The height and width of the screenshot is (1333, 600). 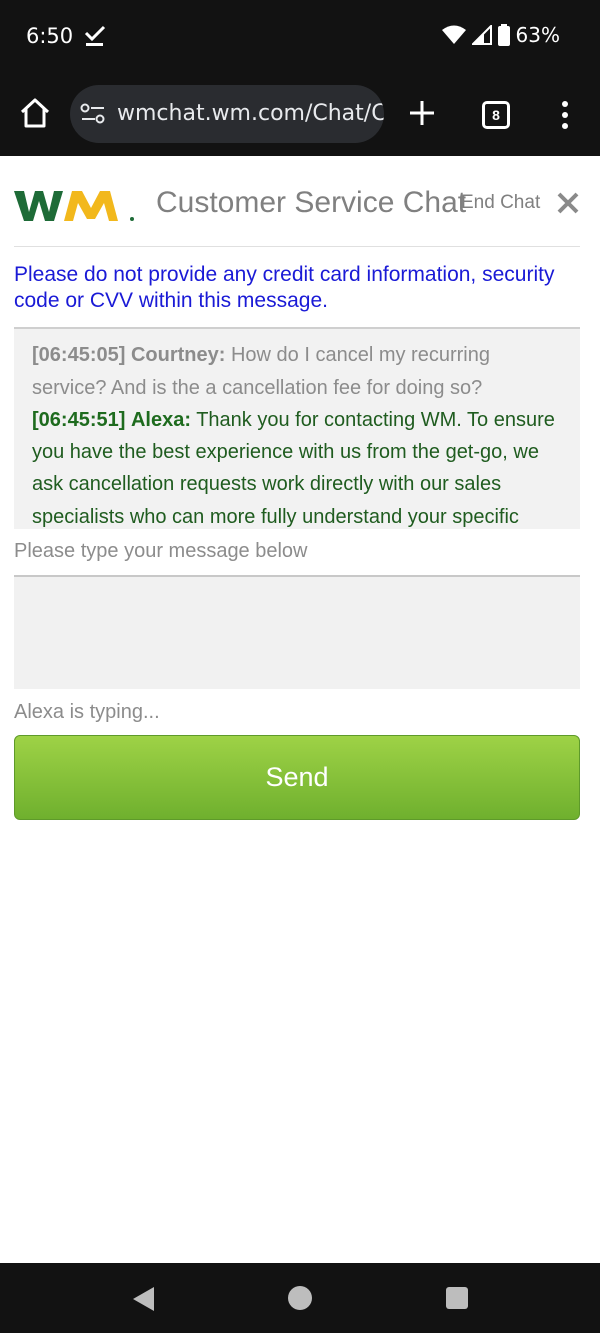 What do you see at coordinates (297, 777) in the screenshot?
I see `send-button: Send` at bounding box center [297, 777].